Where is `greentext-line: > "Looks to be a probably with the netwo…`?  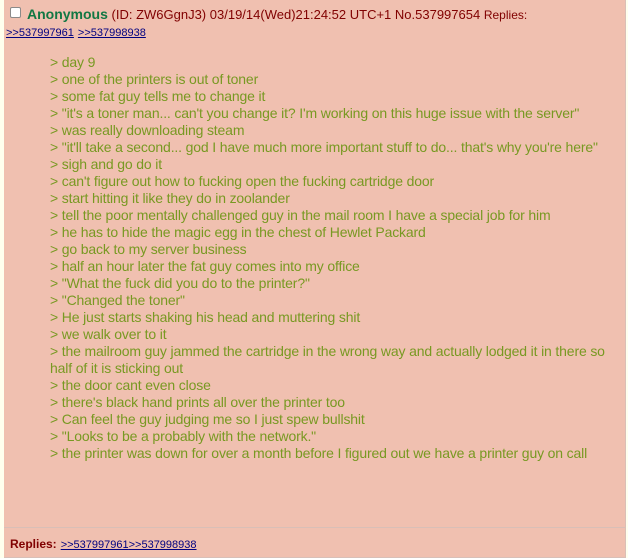 greentext-line: > "Looks to be a probably with the netwo… is located at coordinates (183, 436).